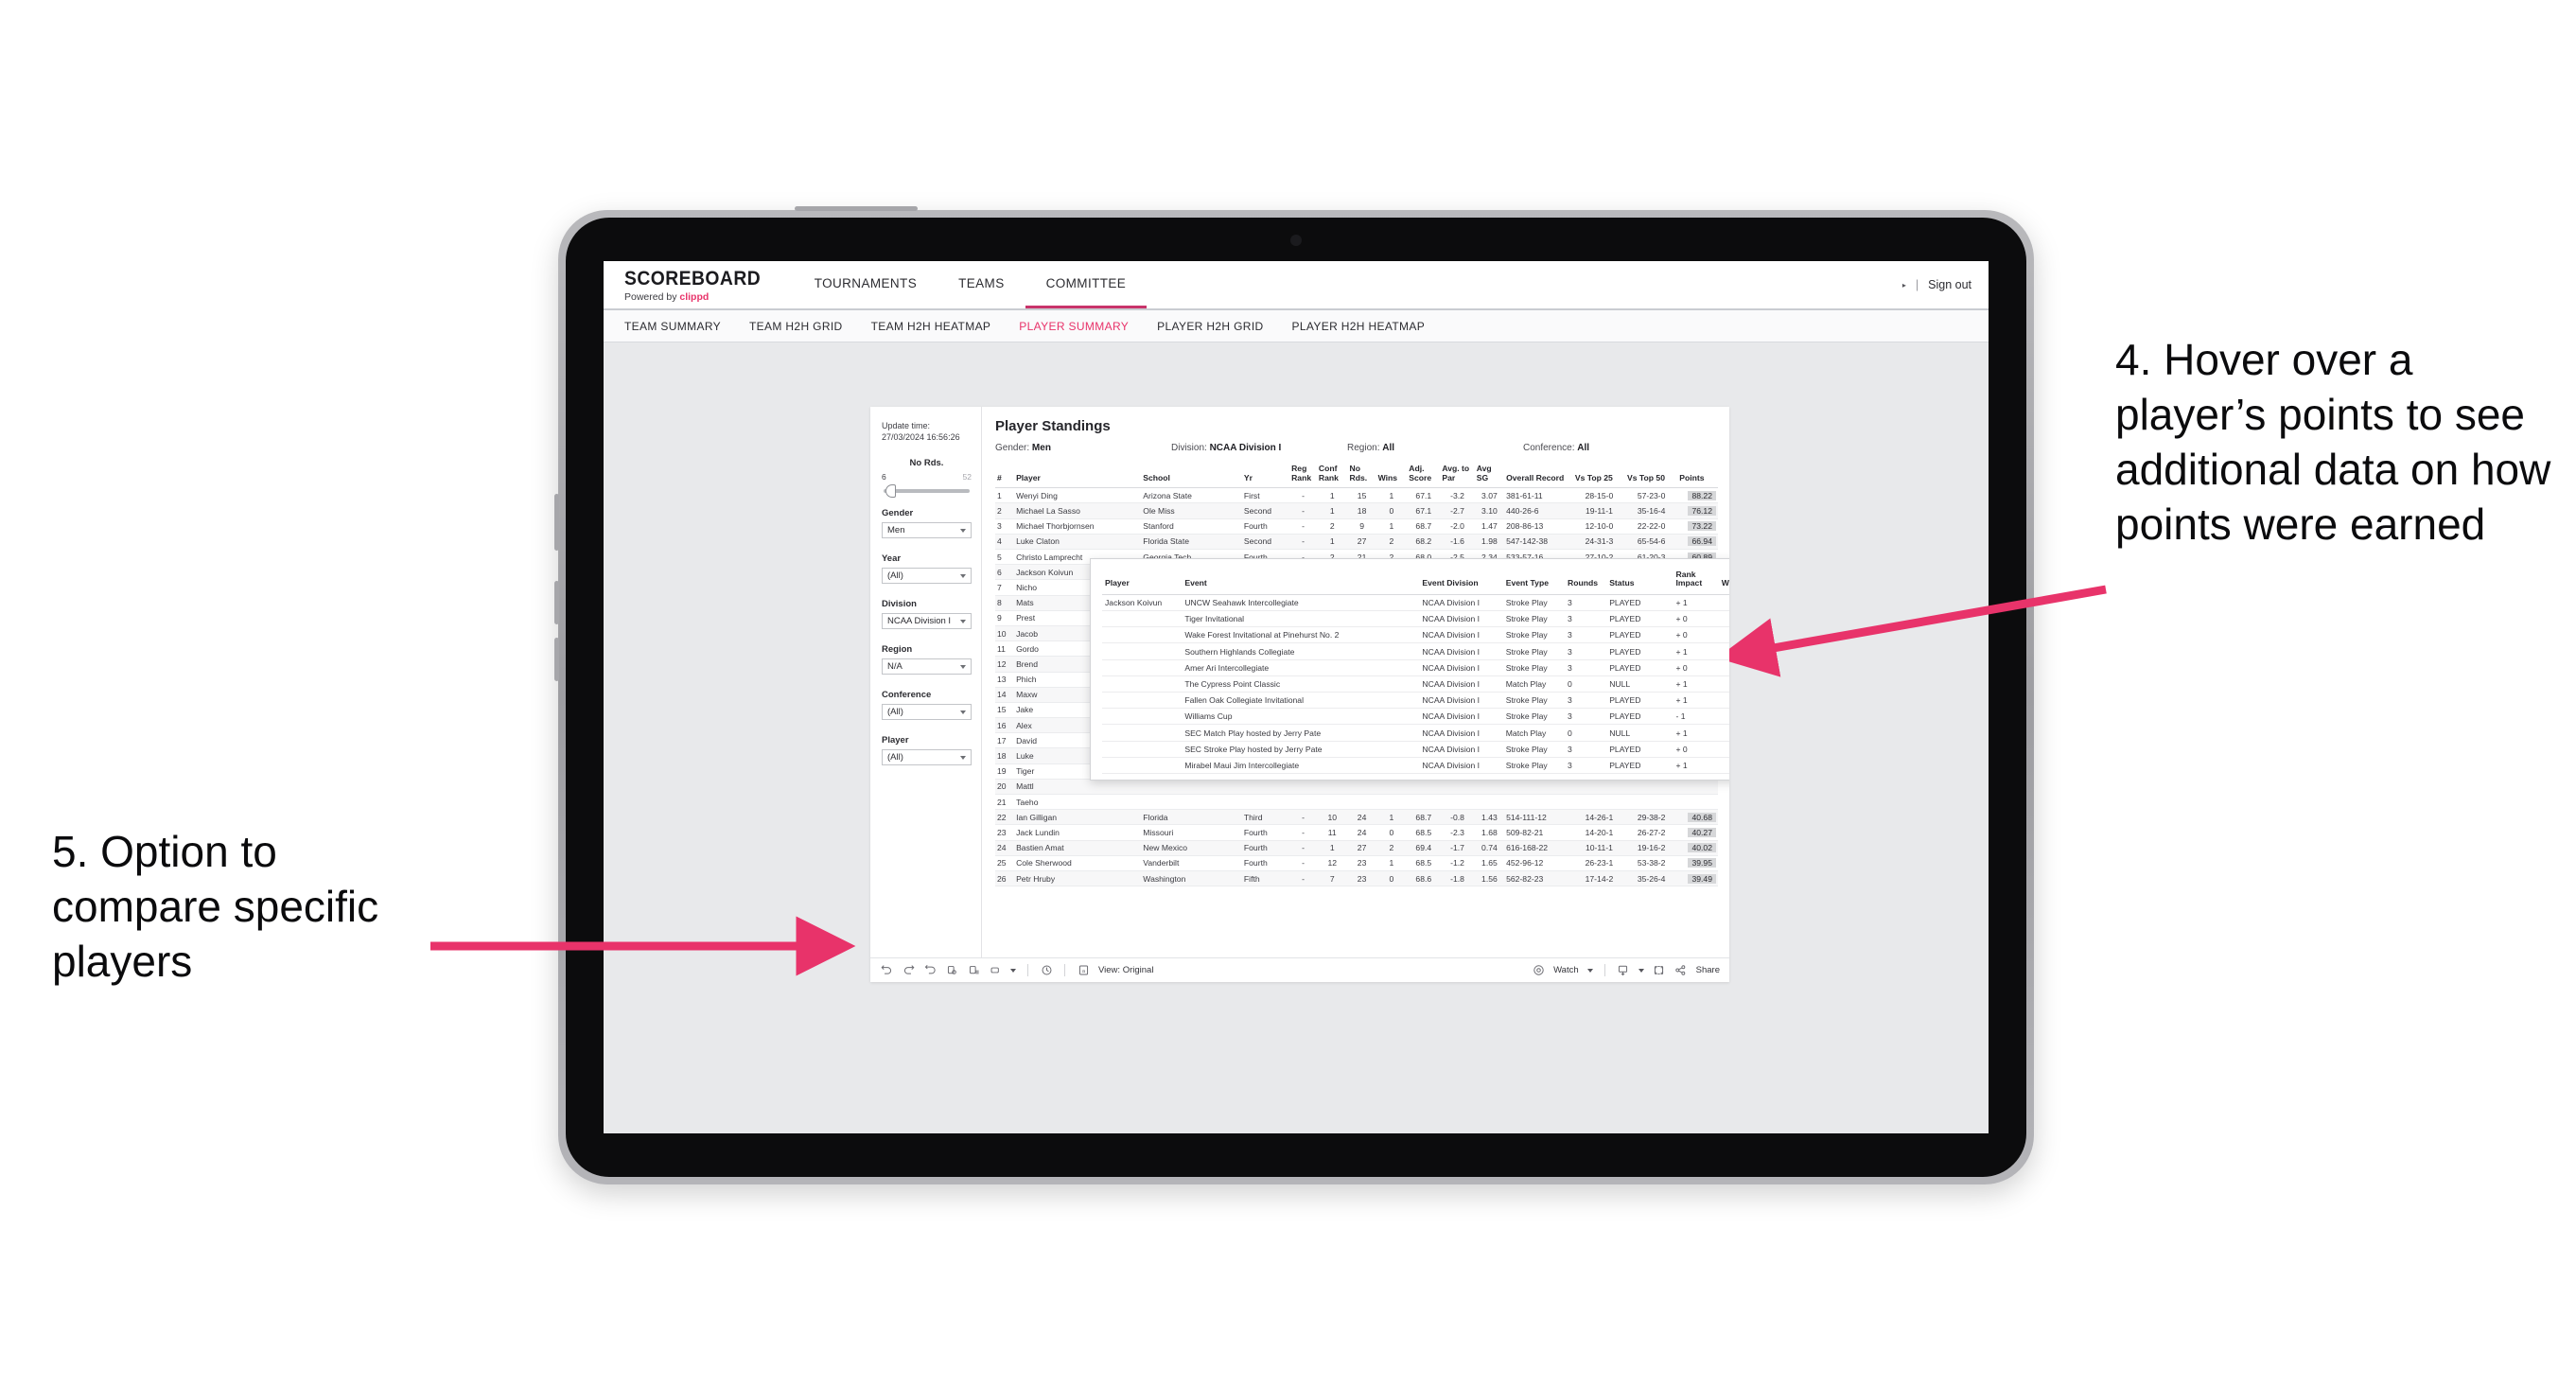 This screenshot has width=2576, height=1386. What do you see at coordinates (1301, 582) in the screenshot?
I see `tt-col-event: Event` at bounding box center [1301, 582].